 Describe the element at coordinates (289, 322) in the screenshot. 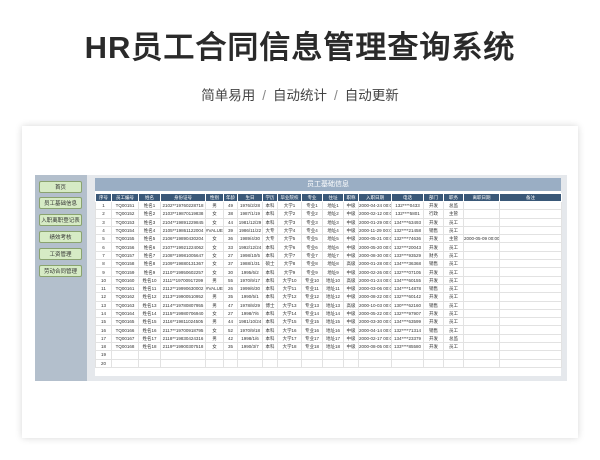

I see `cell-school: 大学15` at that location.